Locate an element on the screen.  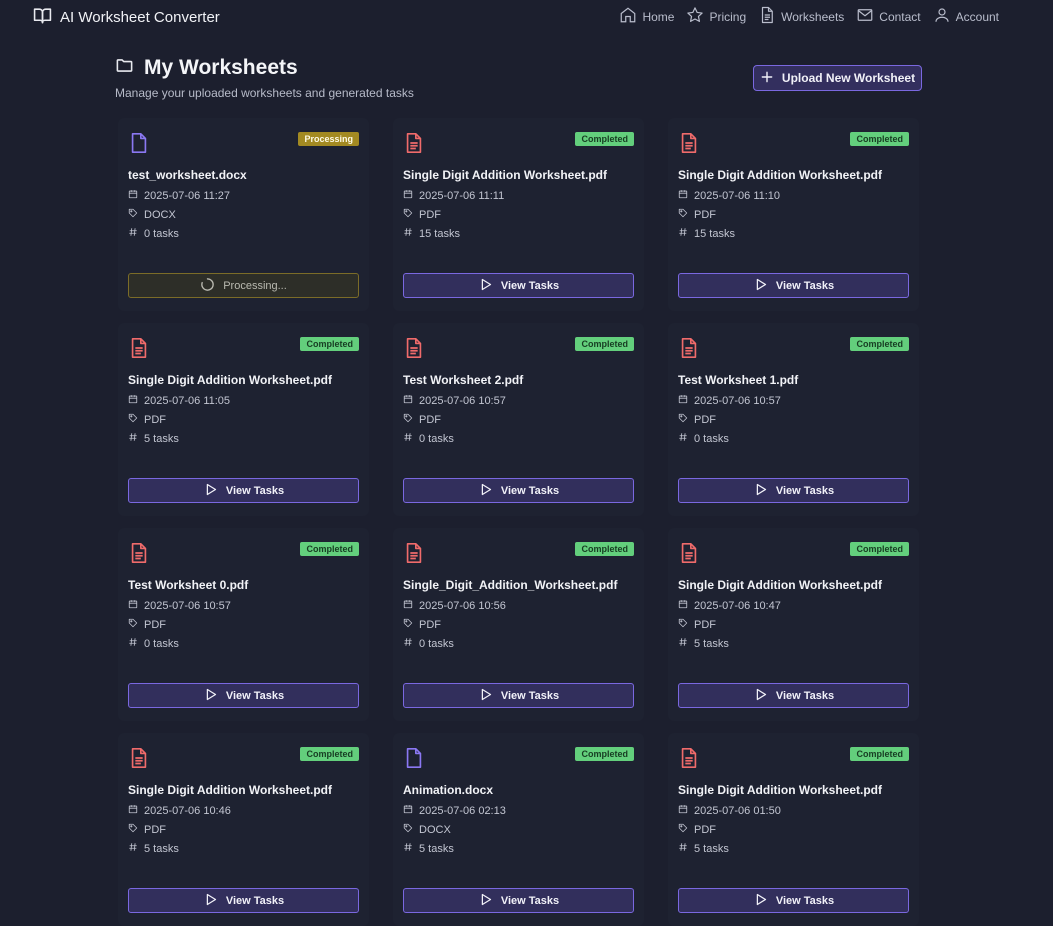
worksheet-date: 2025-07-06 11:05 is located at coordinates (179, 400).